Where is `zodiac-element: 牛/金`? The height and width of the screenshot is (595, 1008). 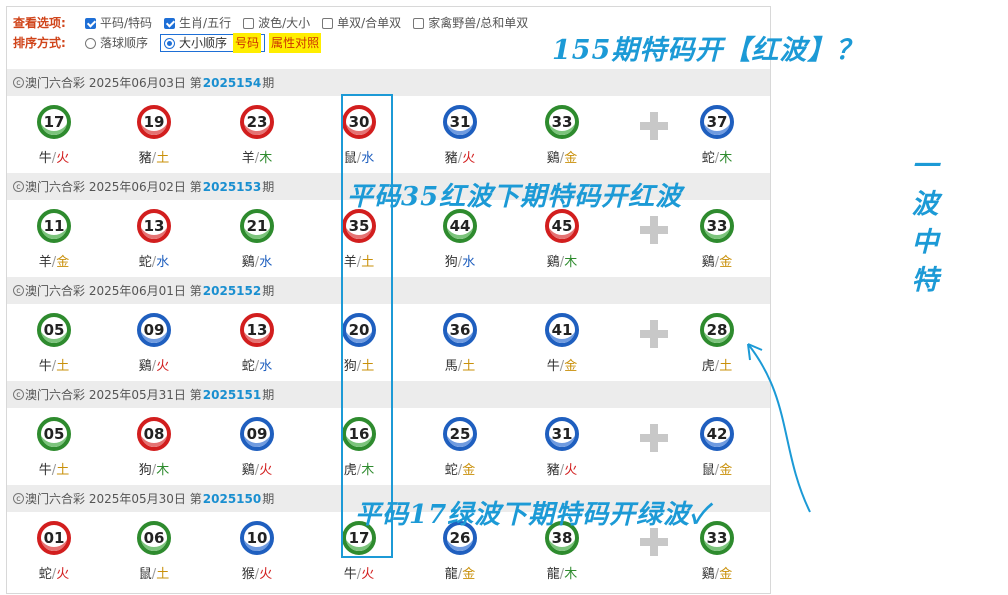 zodiac-element: 牛/金 is located at coordinates (562, 366).